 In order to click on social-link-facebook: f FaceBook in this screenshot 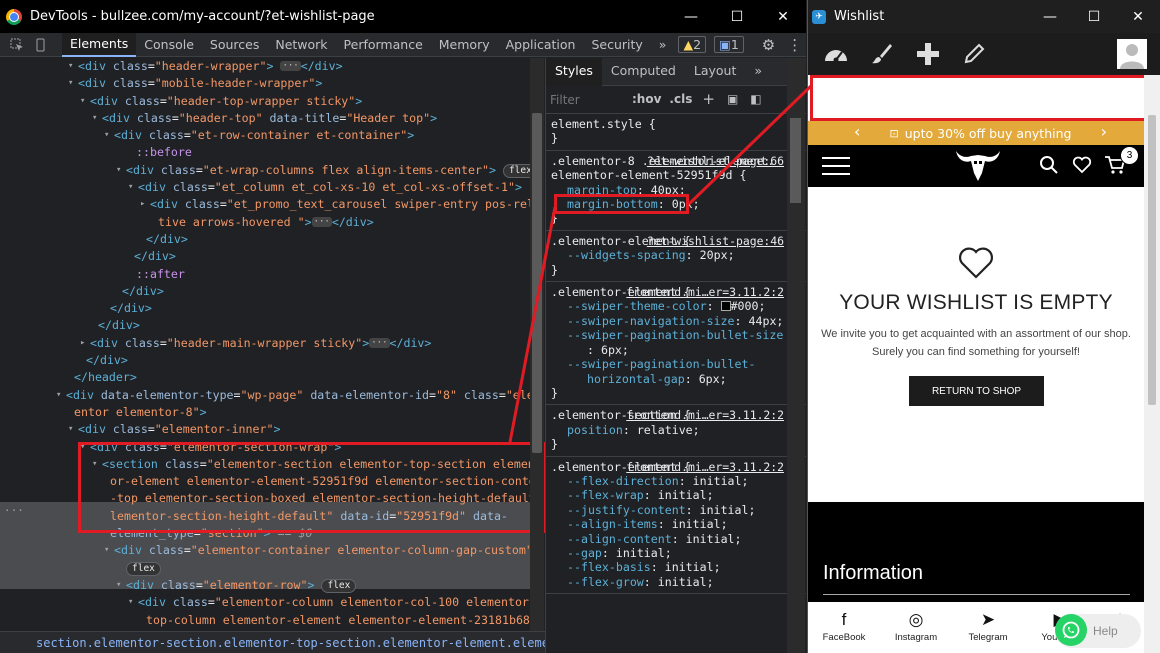, I will do `click(844, 627)`.